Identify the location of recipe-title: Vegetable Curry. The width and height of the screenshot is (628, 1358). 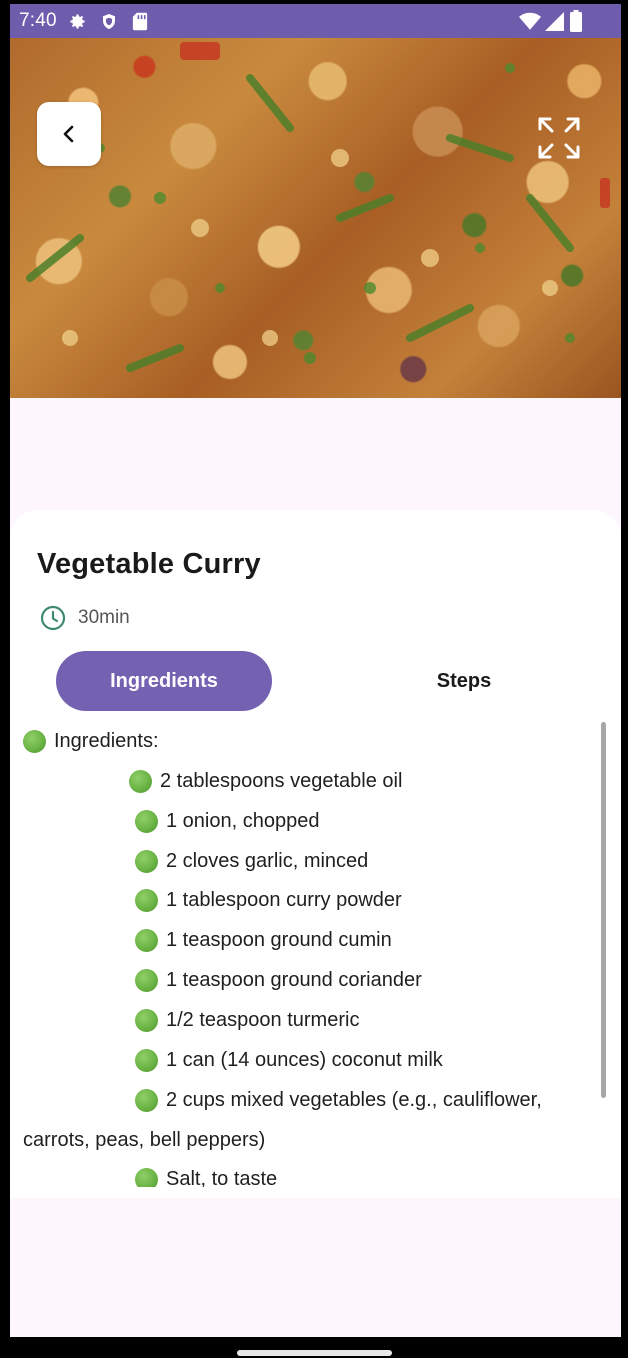
(149, 564).